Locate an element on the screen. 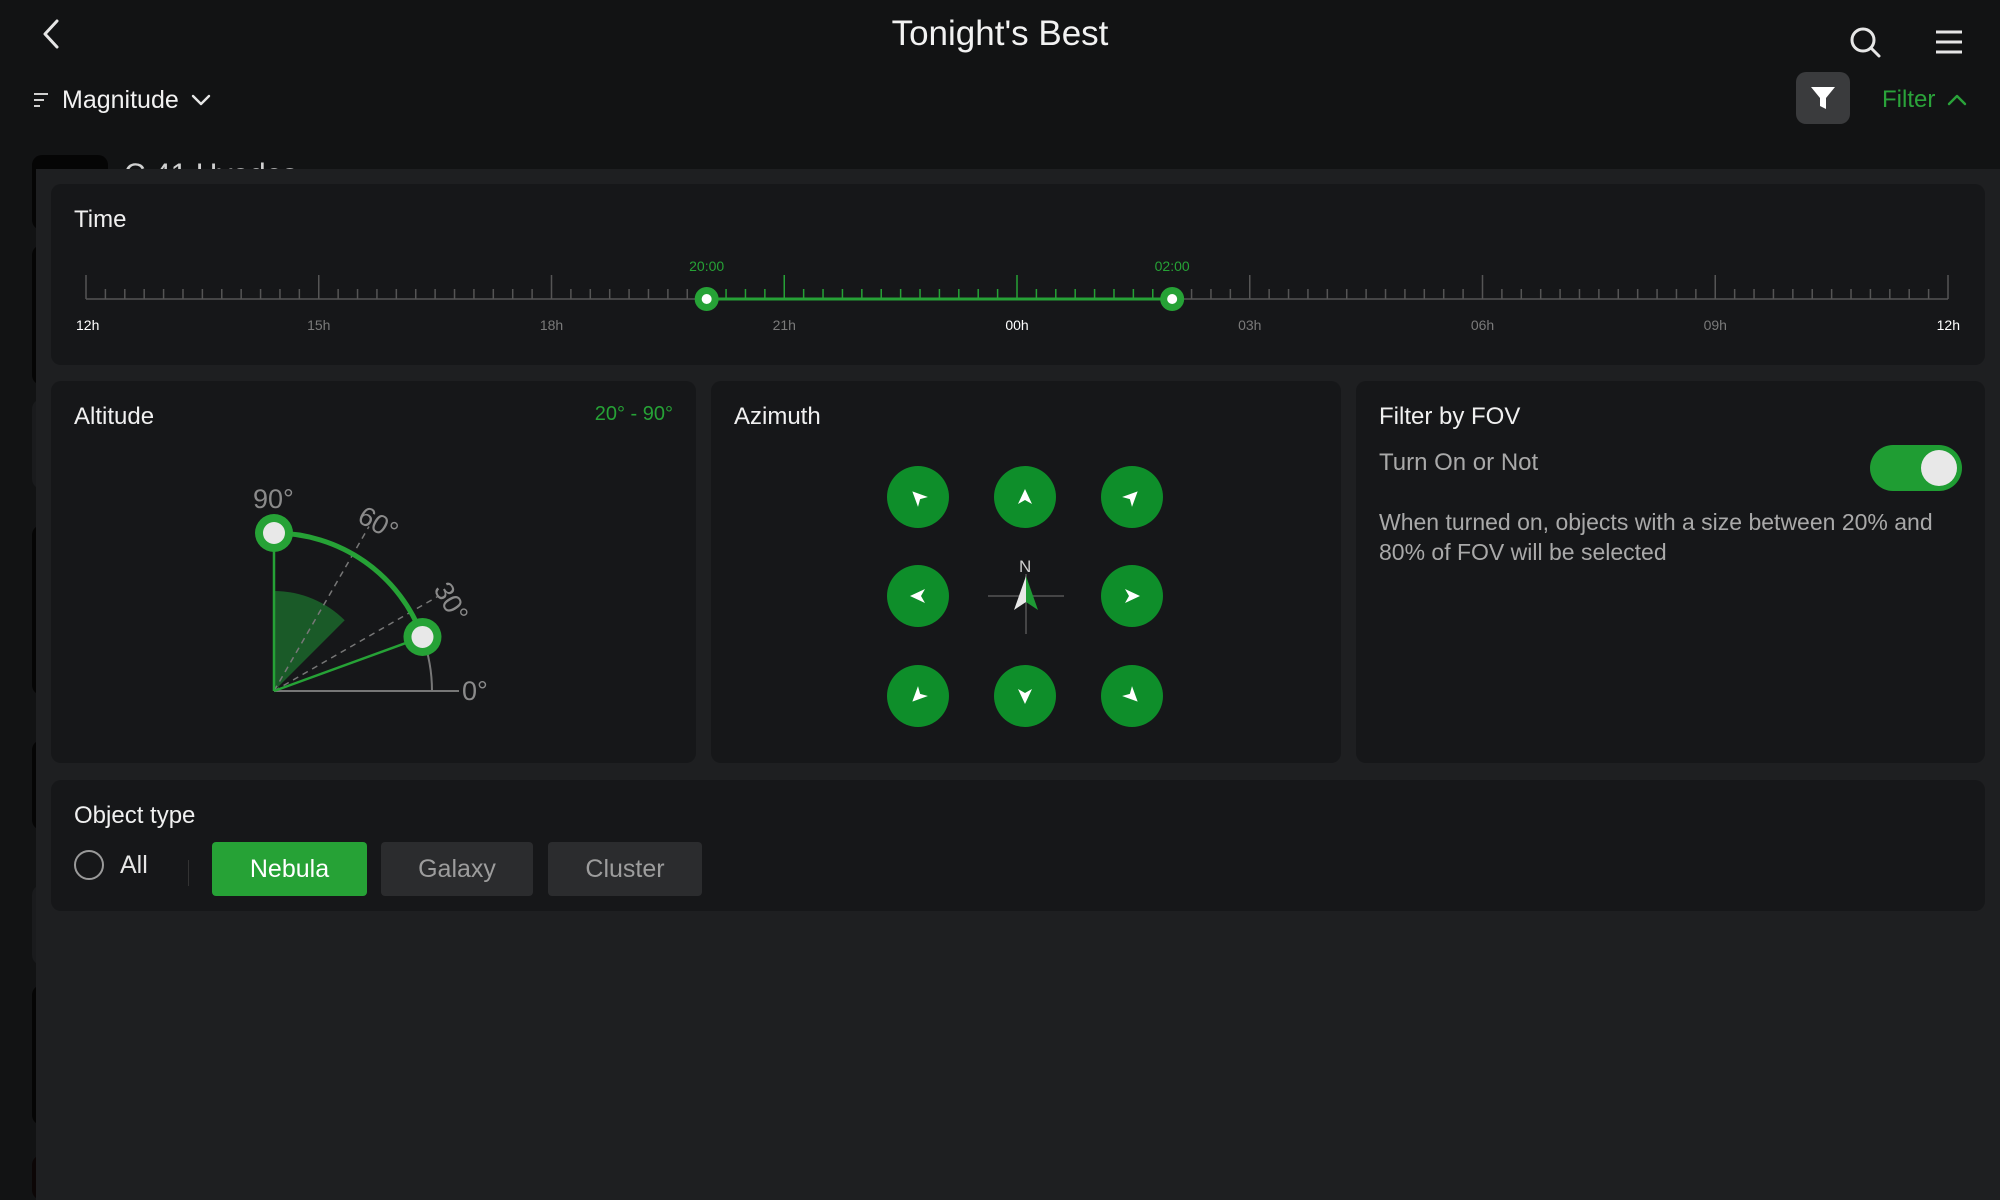 The width and height of the screenshot is (2000, 1200). fov-toggle is located at coordinates (1916, 468).